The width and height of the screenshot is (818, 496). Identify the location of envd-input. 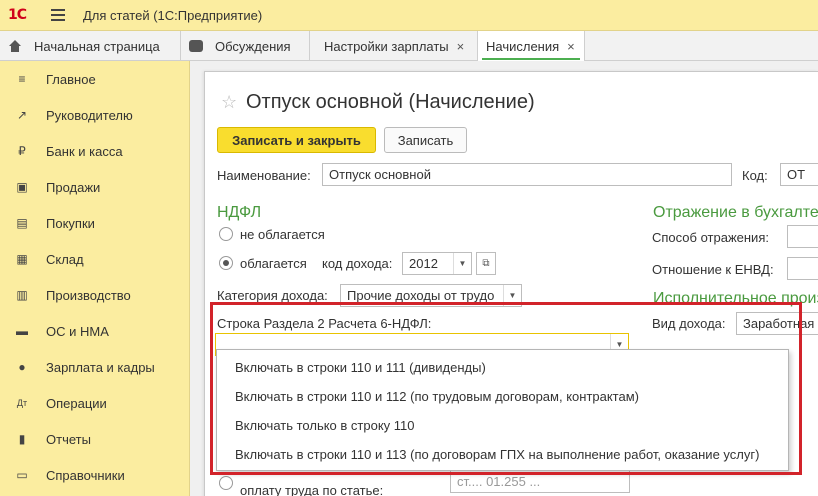
(802, 268).